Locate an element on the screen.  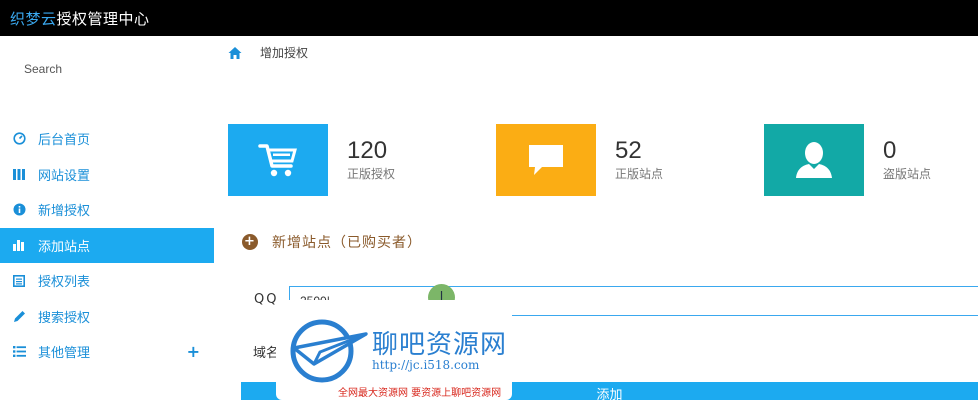
sidebar-item-site-settings: 网站设置 is located at coordinates (107, 175).